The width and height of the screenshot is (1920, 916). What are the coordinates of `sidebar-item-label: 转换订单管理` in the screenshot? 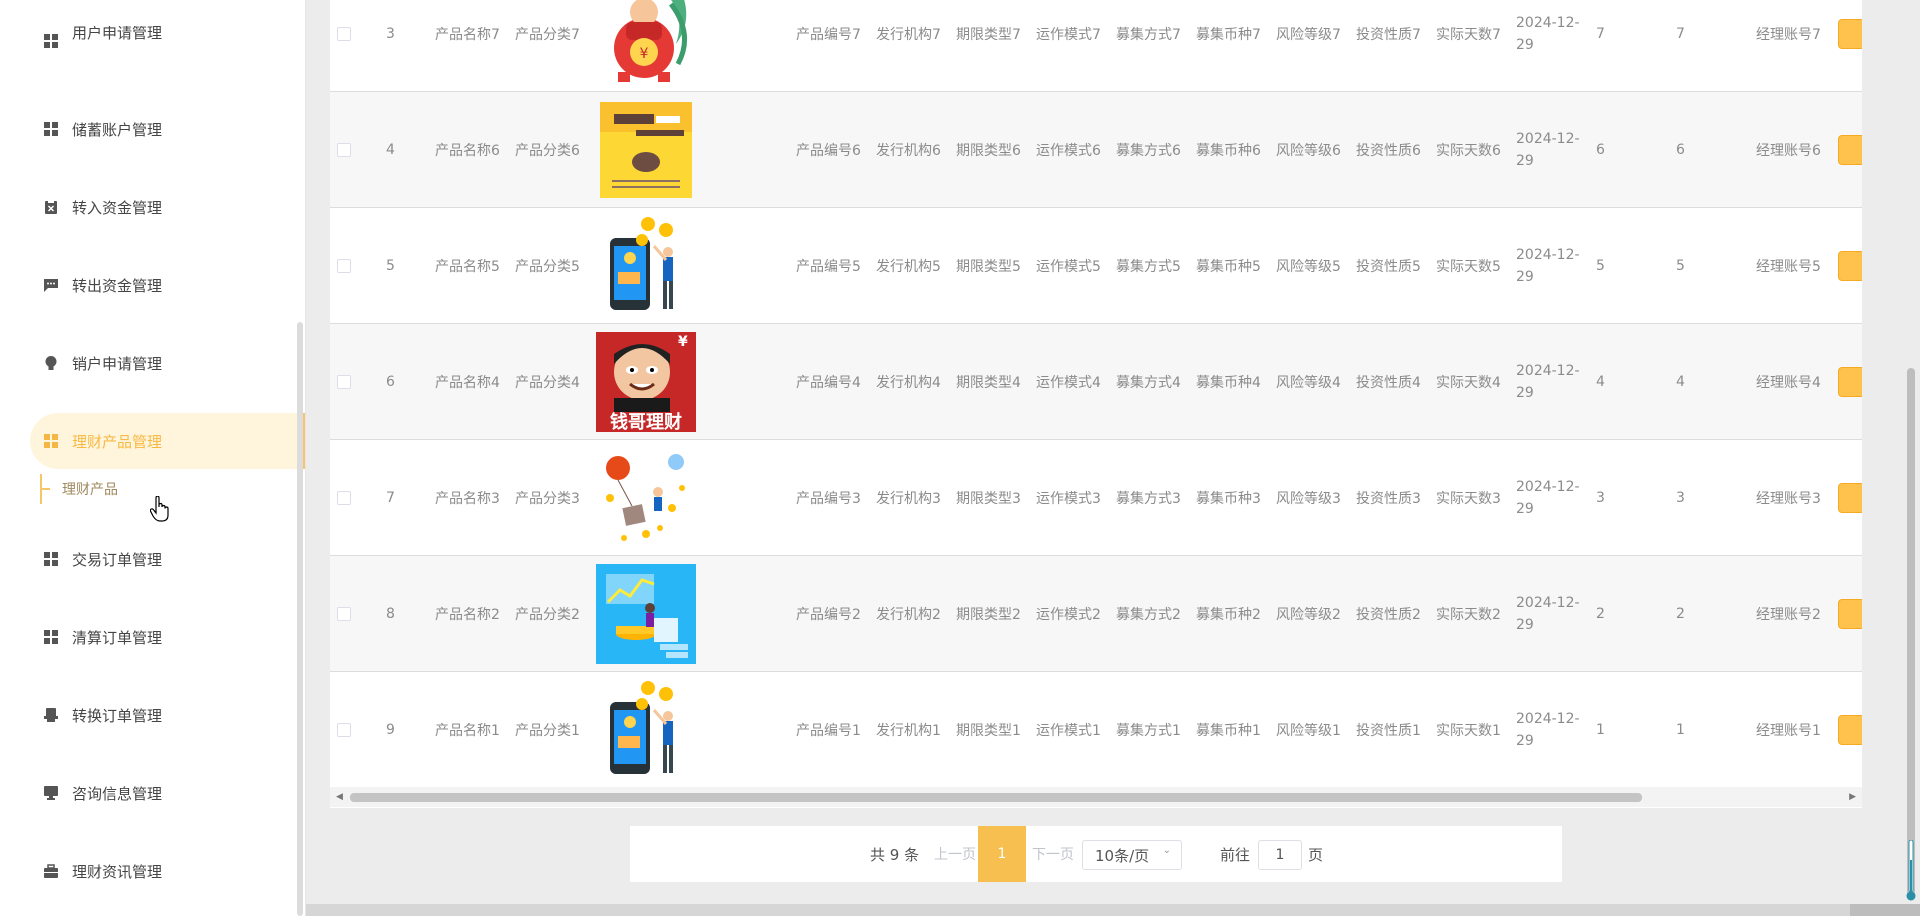 It's located at (117, 715).